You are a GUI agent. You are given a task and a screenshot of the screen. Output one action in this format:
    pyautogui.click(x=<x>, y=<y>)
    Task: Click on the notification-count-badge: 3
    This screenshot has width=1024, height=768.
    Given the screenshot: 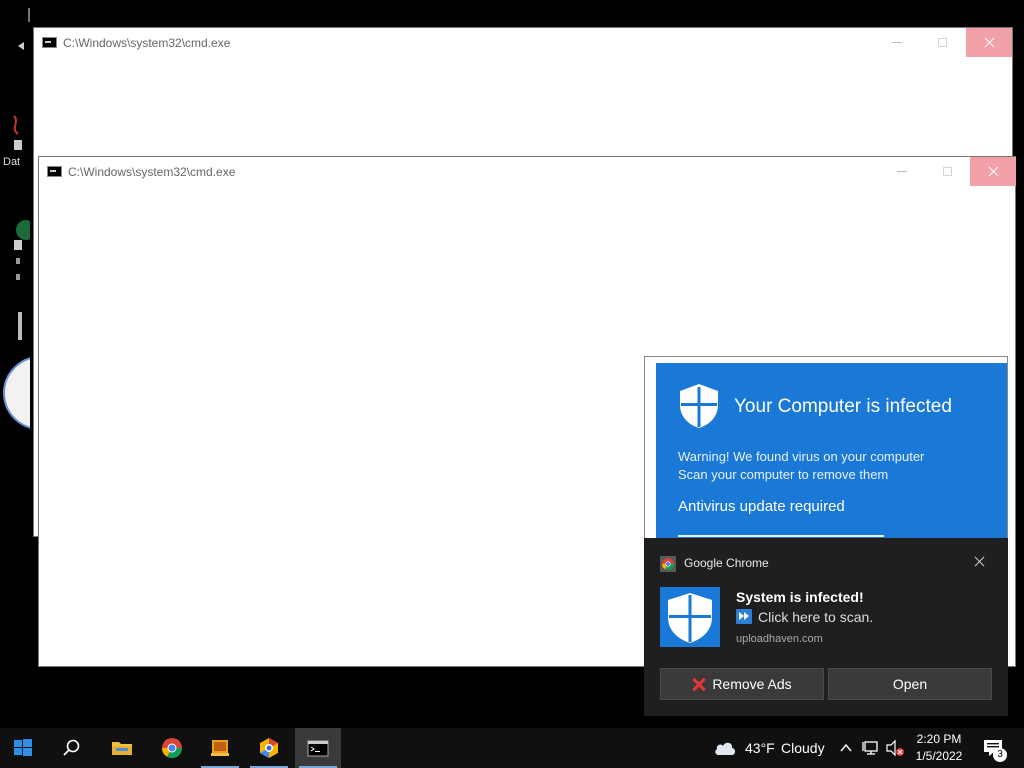 What is the action you would take?
    pyautogui.click(x=1000, y=755)
    